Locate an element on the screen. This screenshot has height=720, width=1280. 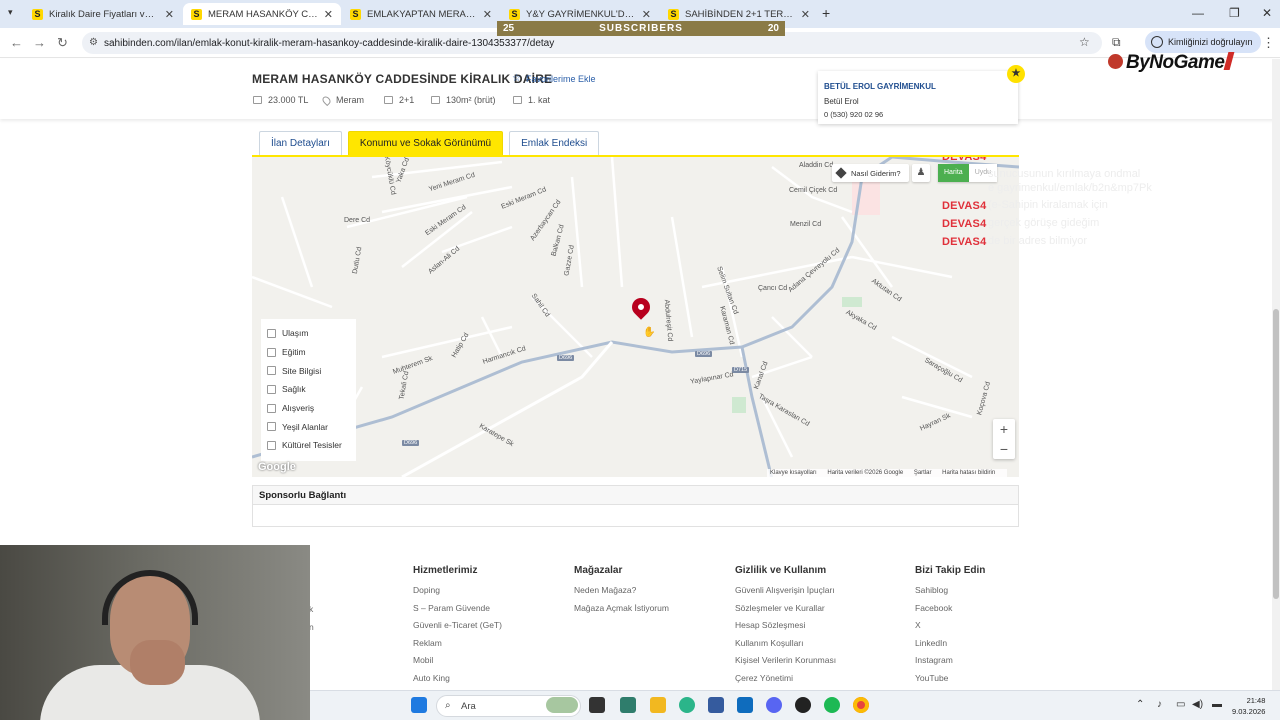
layer-green-areas: Yeşil Alanlar is located at coordinates (308, 426).